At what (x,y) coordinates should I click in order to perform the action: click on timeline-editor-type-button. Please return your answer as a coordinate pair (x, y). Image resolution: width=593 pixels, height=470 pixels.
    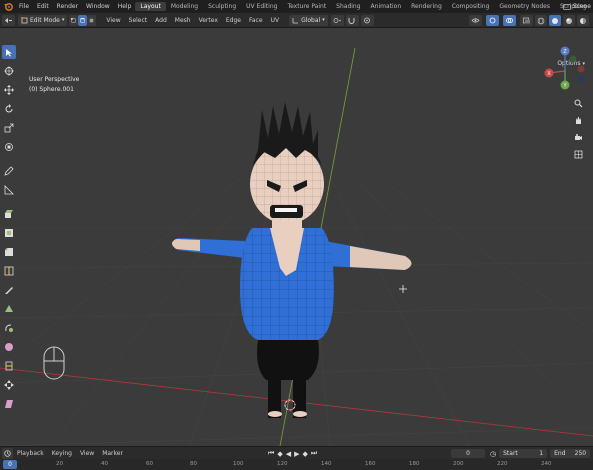
    Looking at the image, I should click on (7, 453).